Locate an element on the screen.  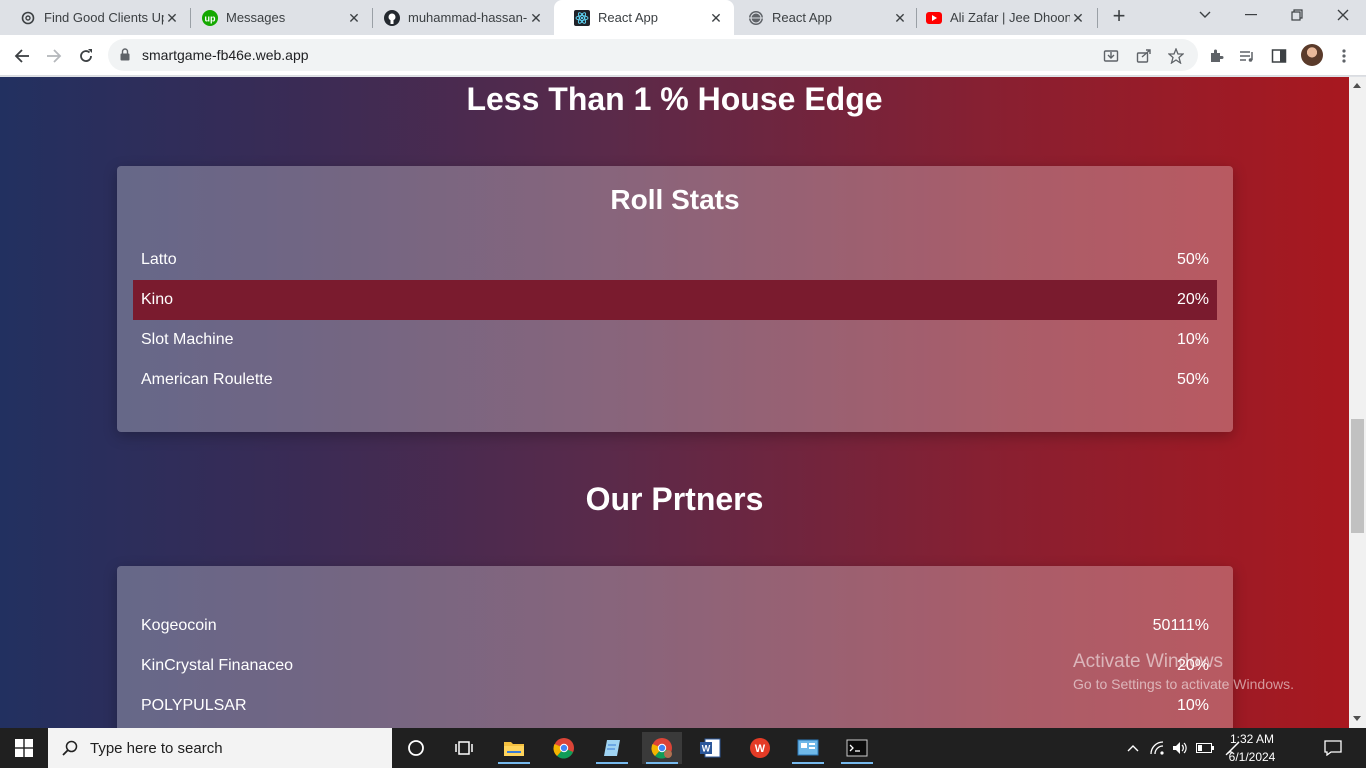
row-value: 10% is located at coordinates (1192, 339).